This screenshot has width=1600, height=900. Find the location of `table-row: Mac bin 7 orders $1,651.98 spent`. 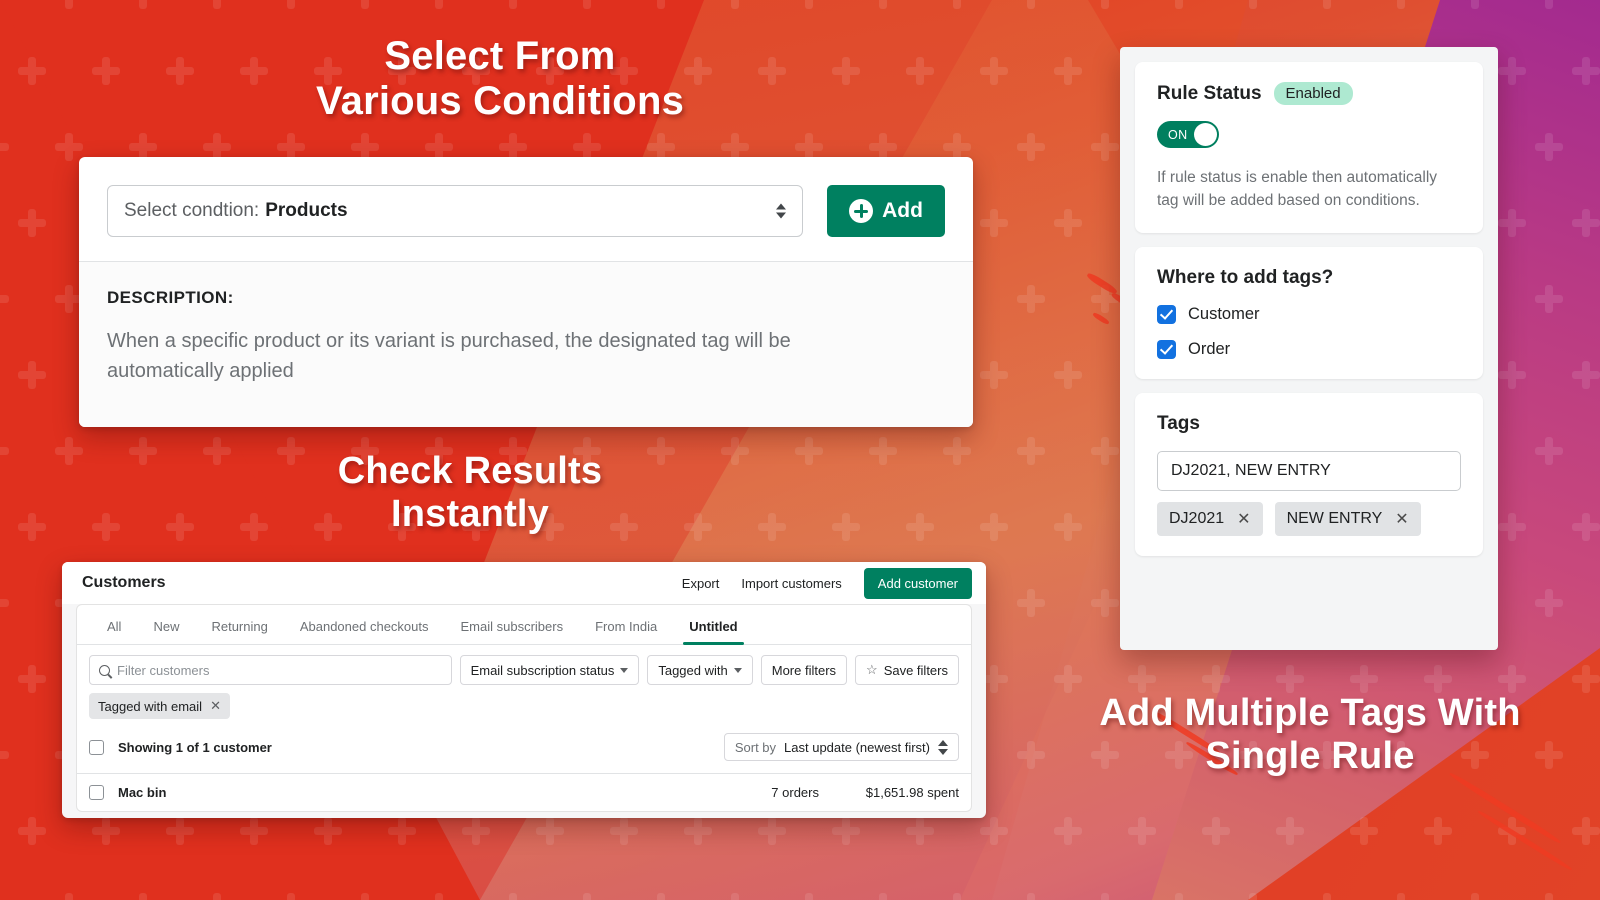

table-row: Mac bin 7 orders $1,651.98 spent is located at coordinates (524, 792).